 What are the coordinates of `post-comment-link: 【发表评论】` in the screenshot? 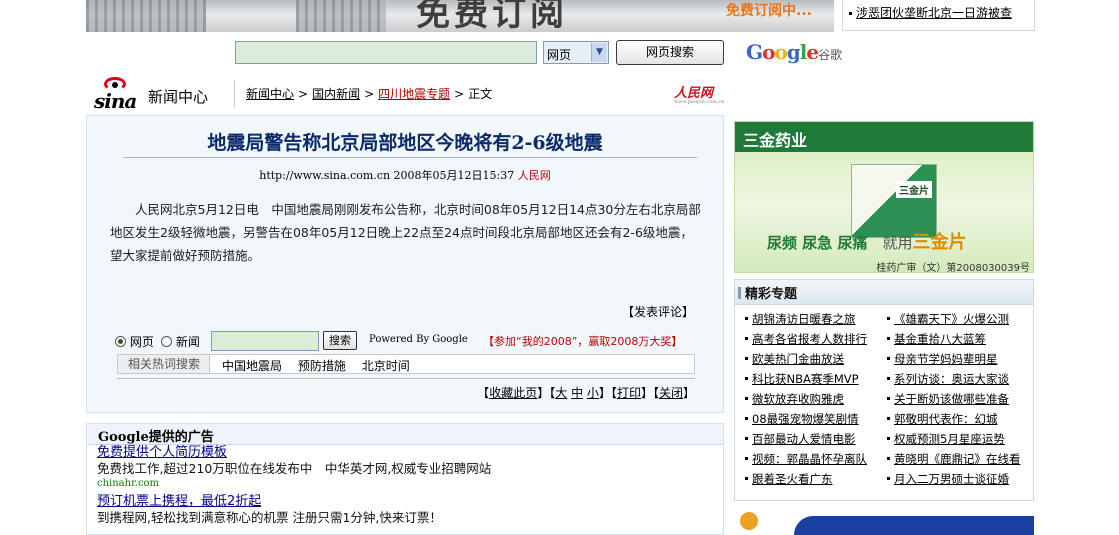 It's located at (658, 311).